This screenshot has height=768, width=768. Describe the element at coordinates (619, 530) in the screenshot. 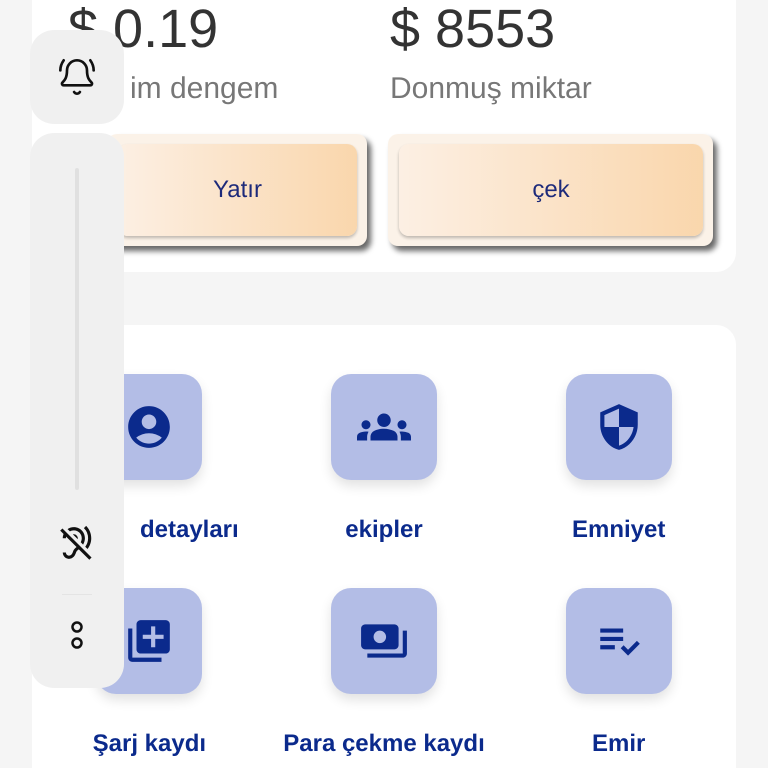

I see `menu-label: Emniyet` at that location.